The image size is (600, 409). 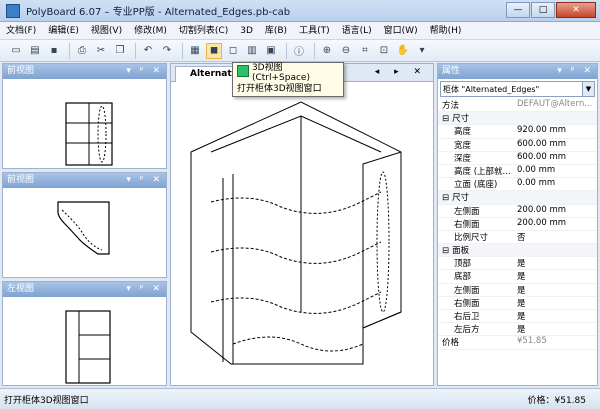 What do you see at coordinates (446, 31) in the screenshot?
I see `menu-help: 帮助(H)` at bounding box center [446, 31].